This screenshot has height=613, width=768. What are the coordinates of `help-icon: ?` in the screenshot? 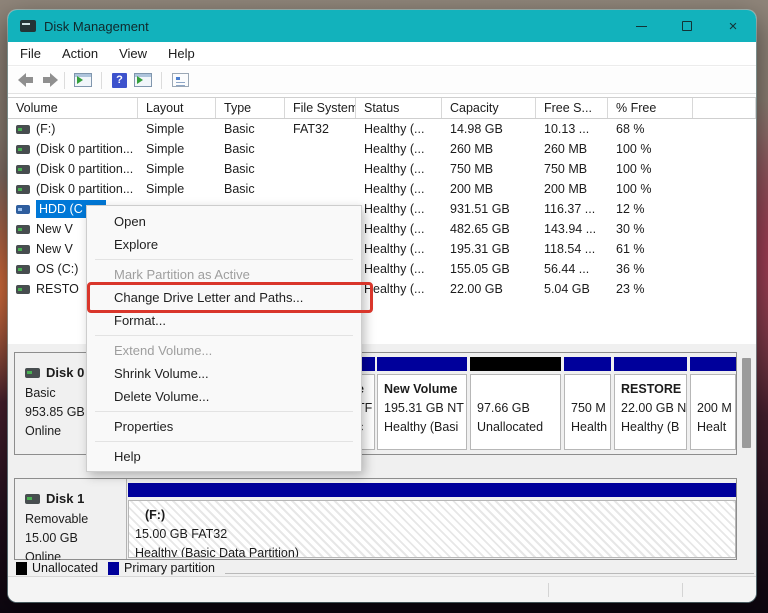 It's located at (119, 80).